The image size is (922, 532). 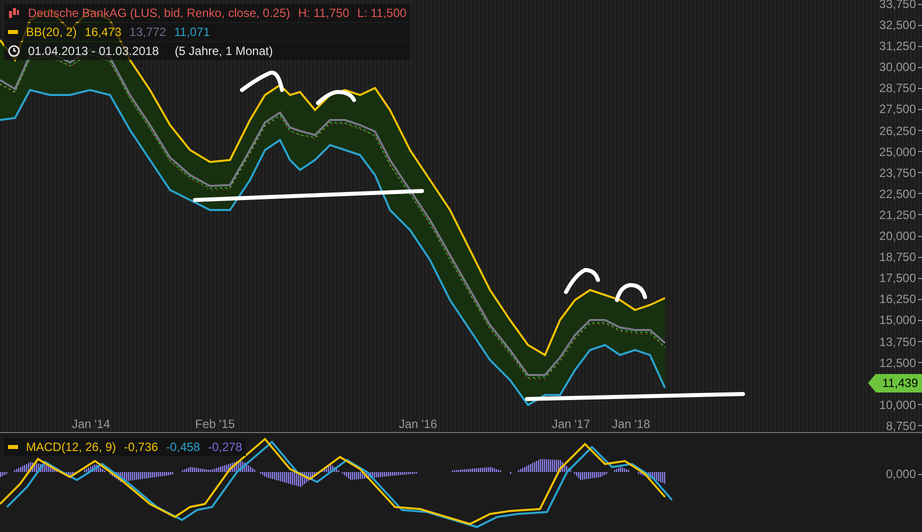 What do you see at coordinates (895, 383) in the screenshot?
I see `current-price-tag: 11,439` at bounding box center [895, 383].